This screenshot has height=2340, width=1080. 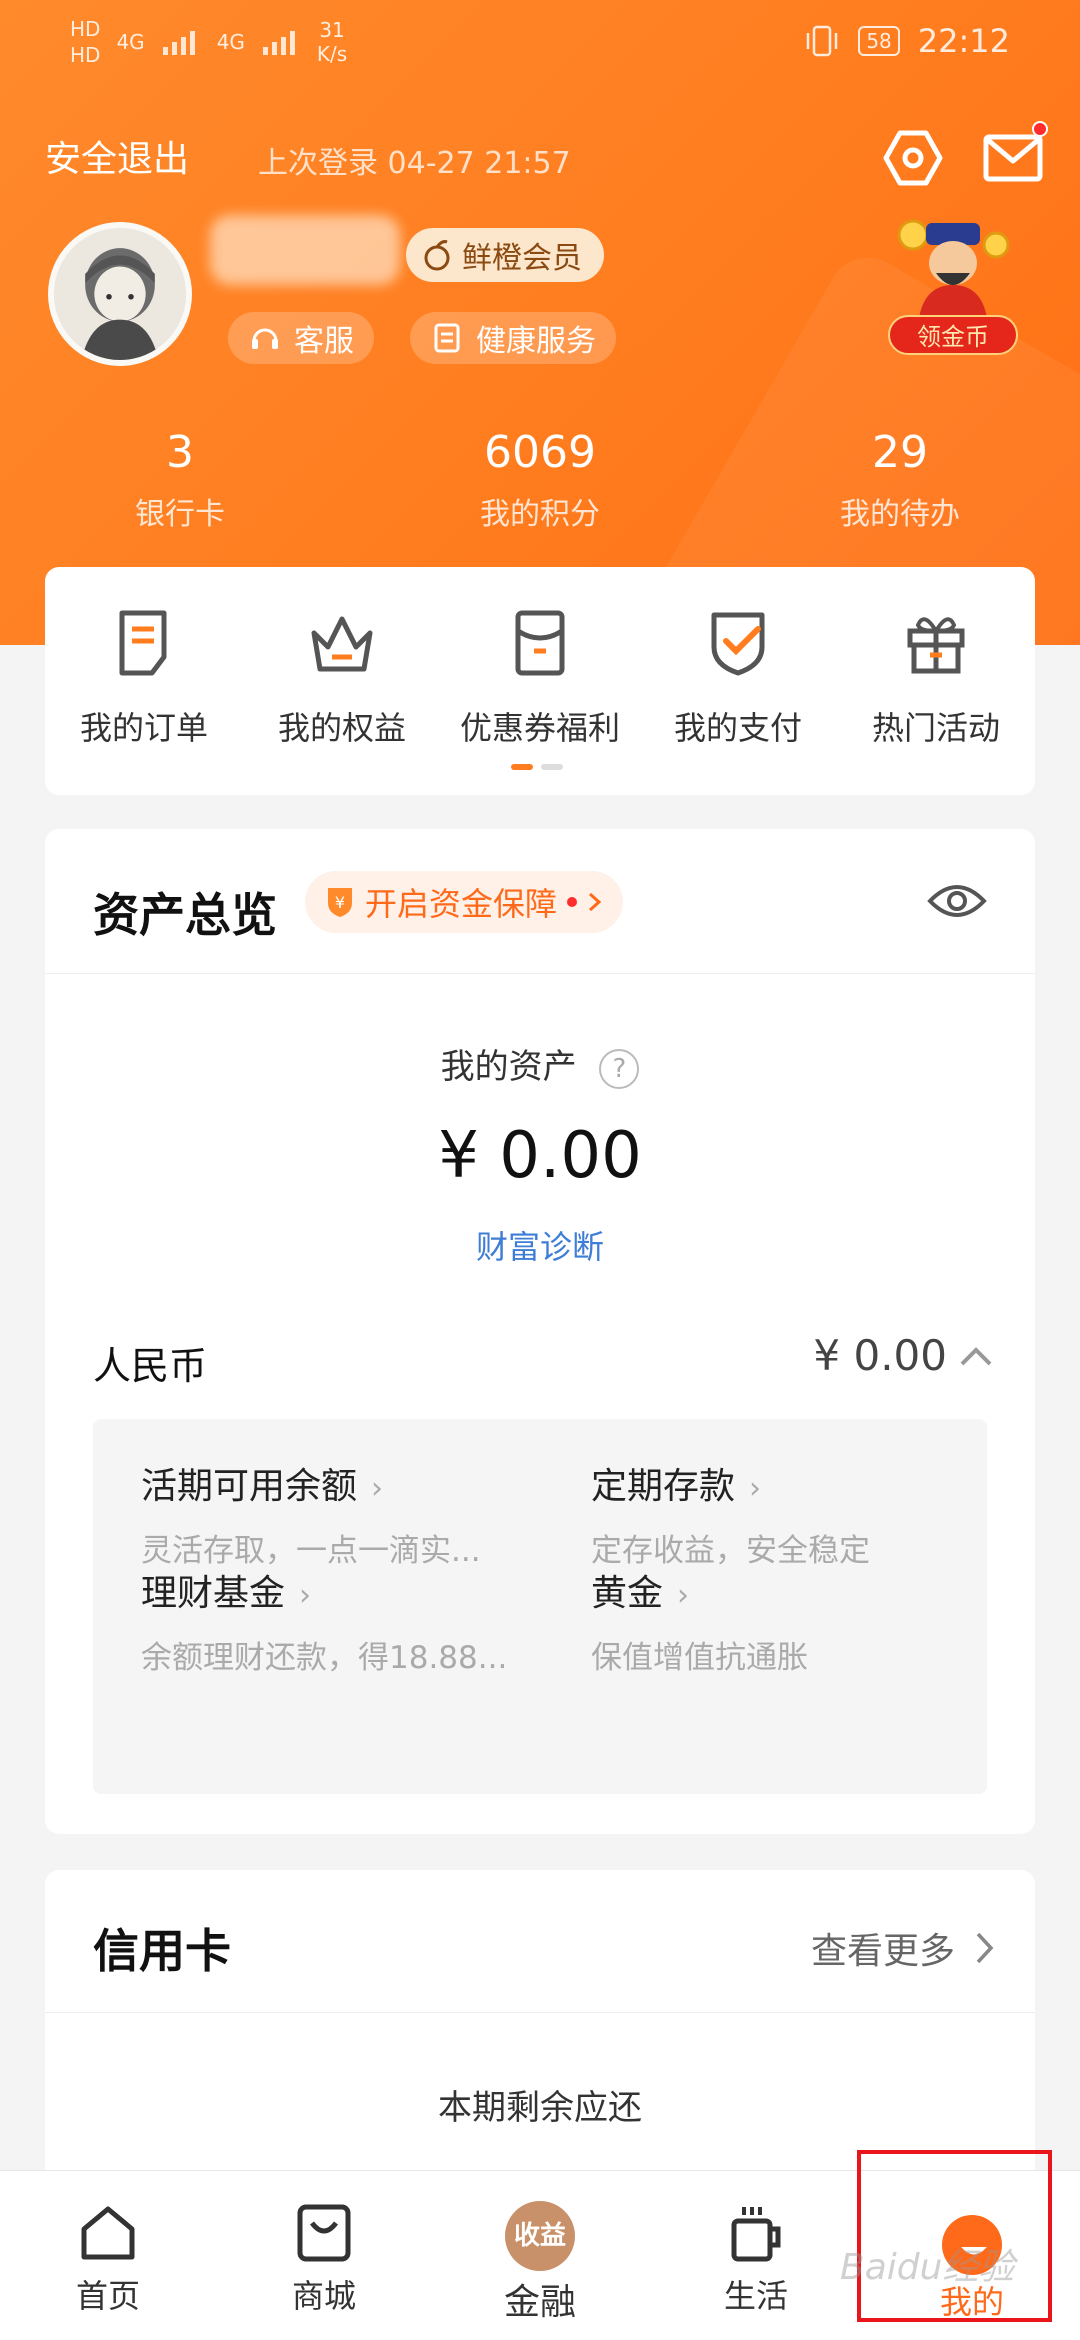 I want to click on currency-amount: ¥ 0.00, so click(x=880, y=1355).